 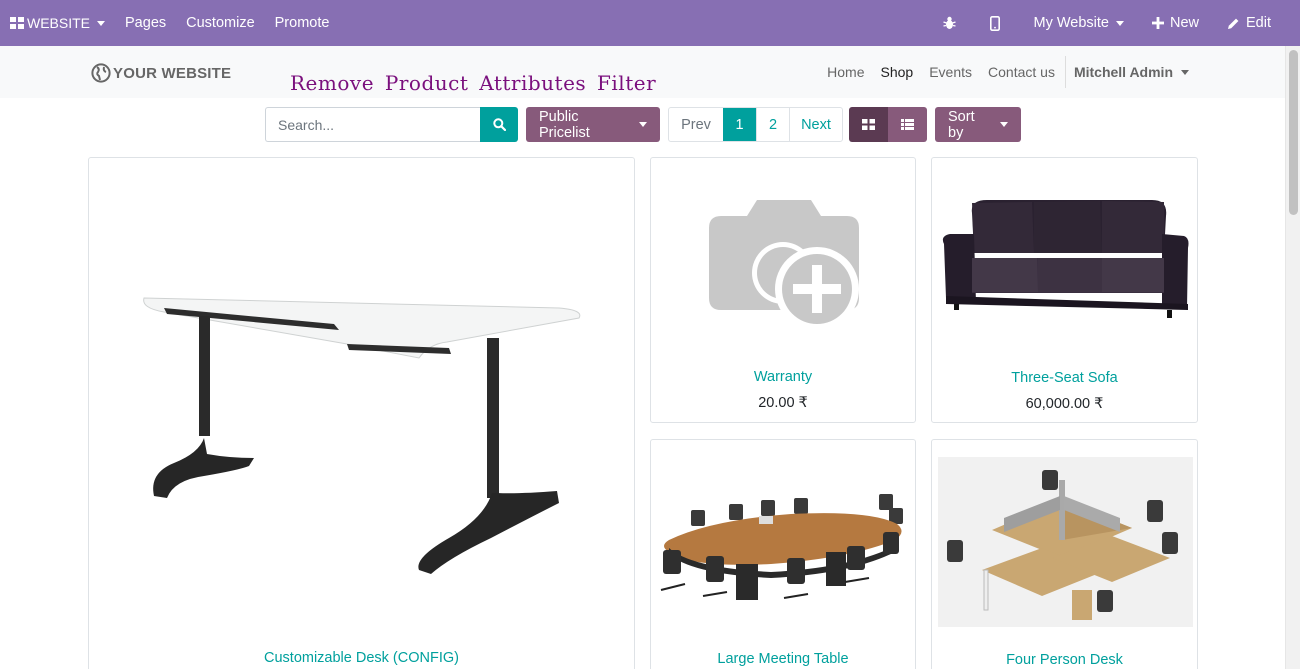 I want to click on product-name: Three-Seat Sofa, so click(x=1064, y=378).